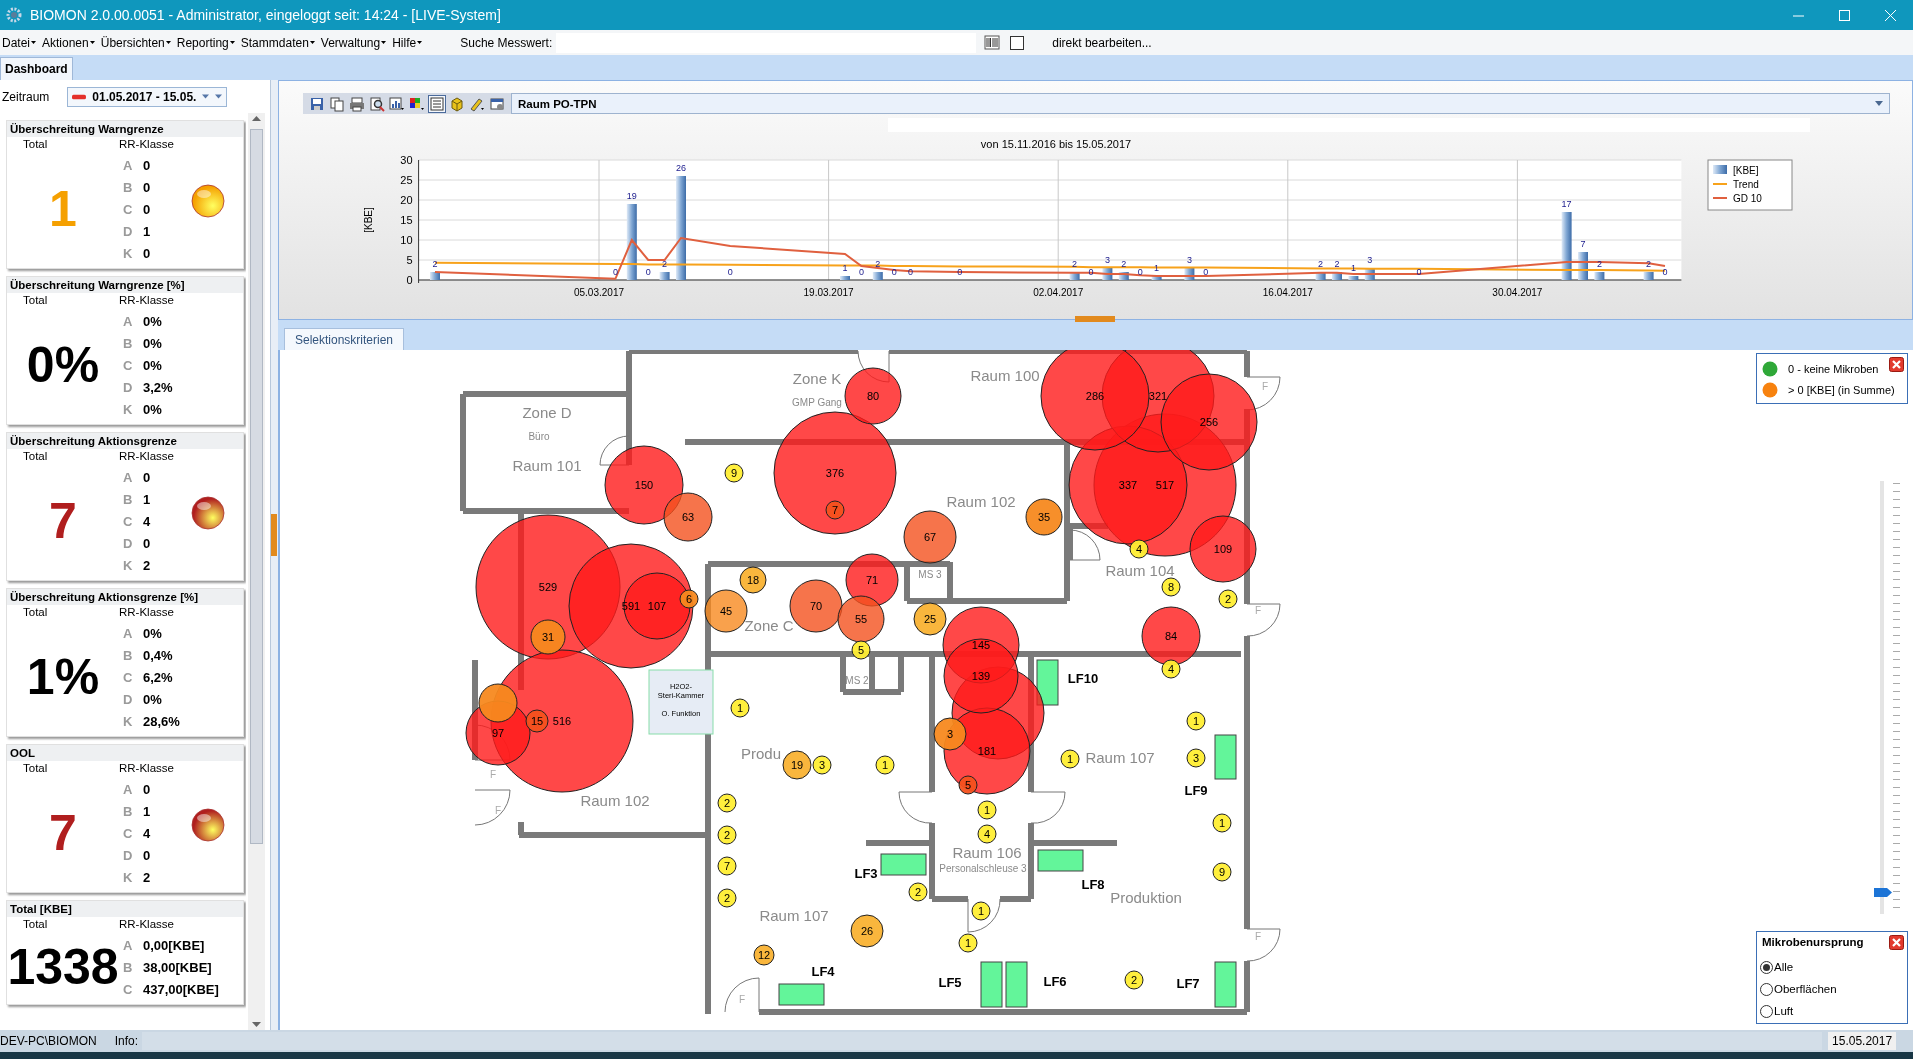  I want to click on scrollbar, so click(256, 571).